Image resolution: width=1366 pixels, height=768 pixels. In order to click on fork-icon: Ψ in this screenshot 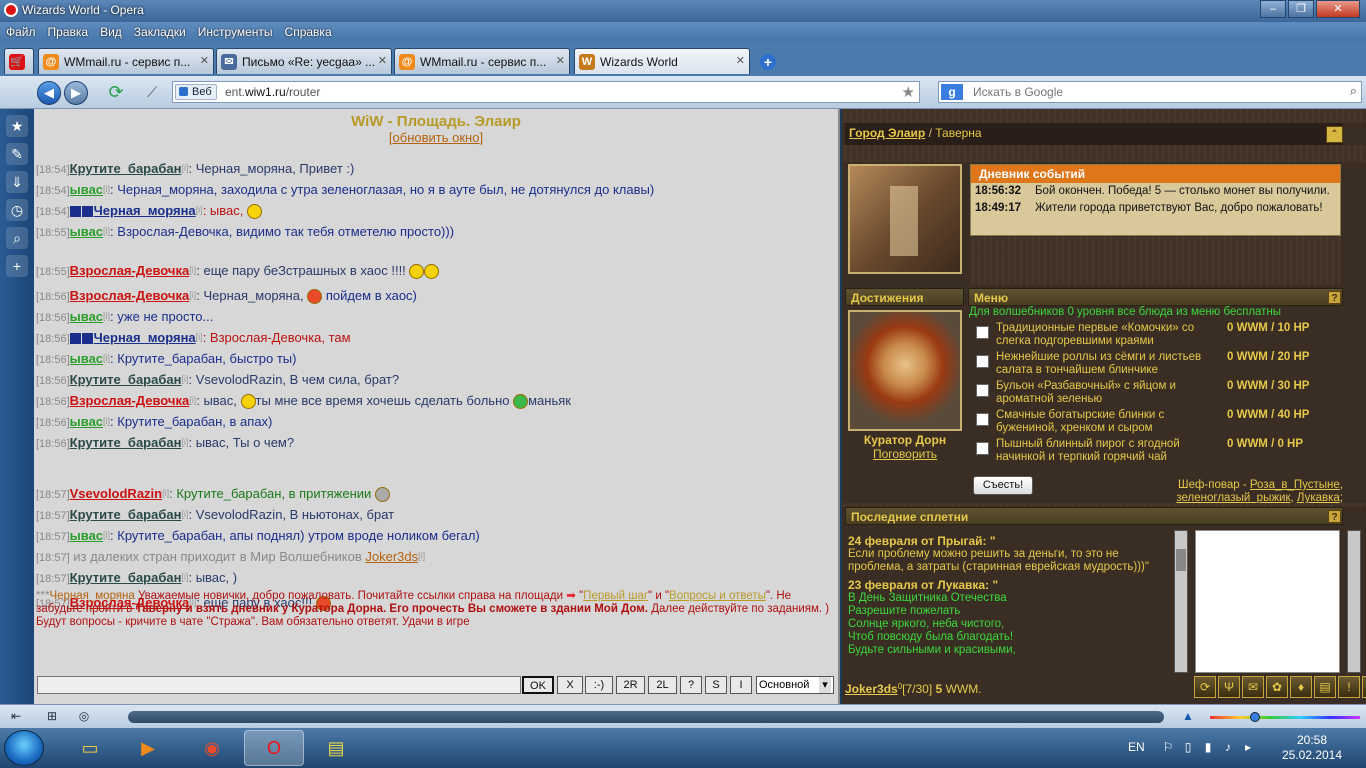, I will do `click(1229, 687)`.